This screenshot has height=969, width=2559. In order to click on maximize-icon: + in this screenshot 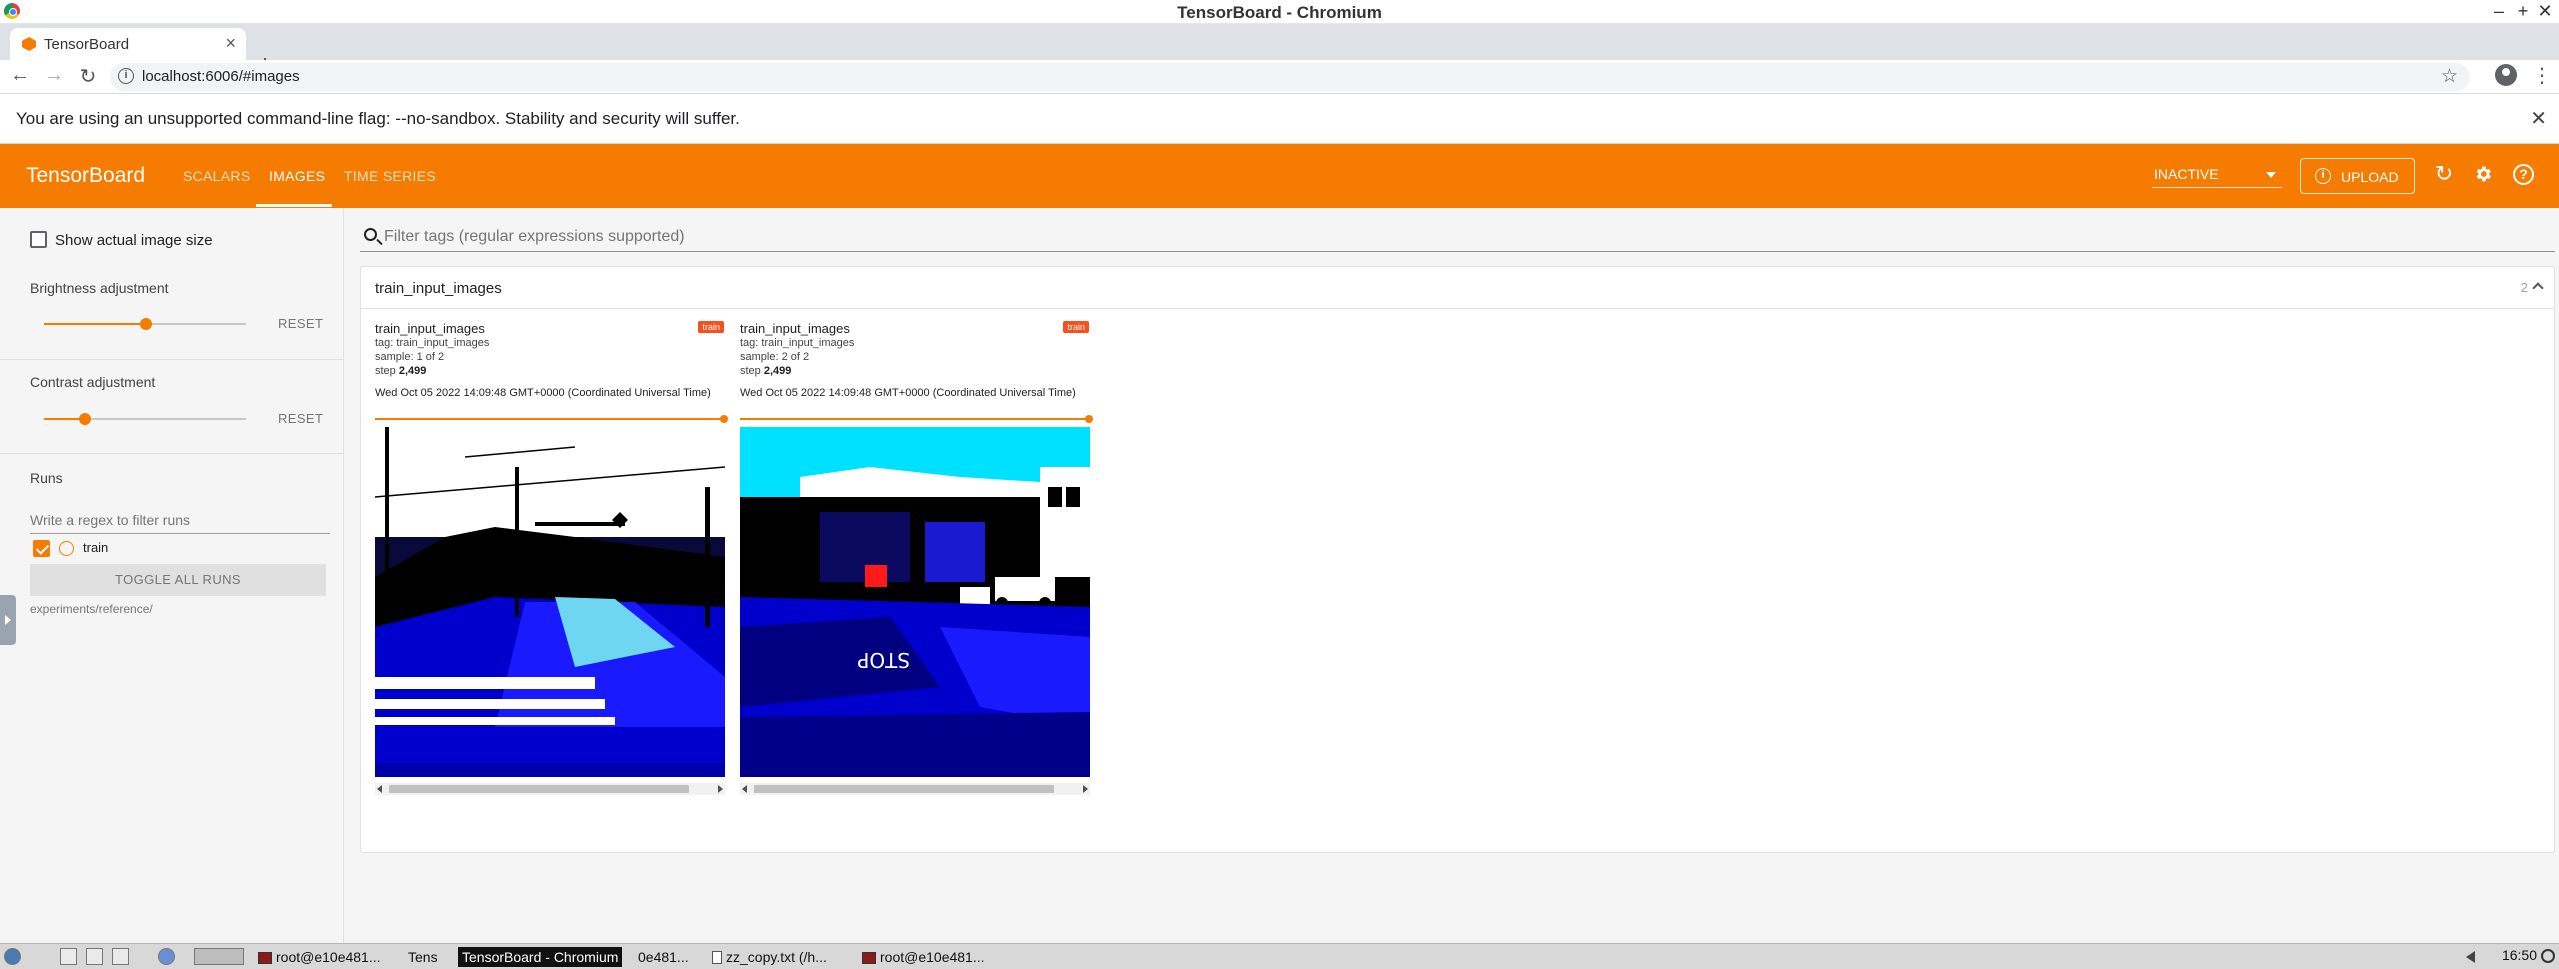, I will do `click(2523, 11)`.